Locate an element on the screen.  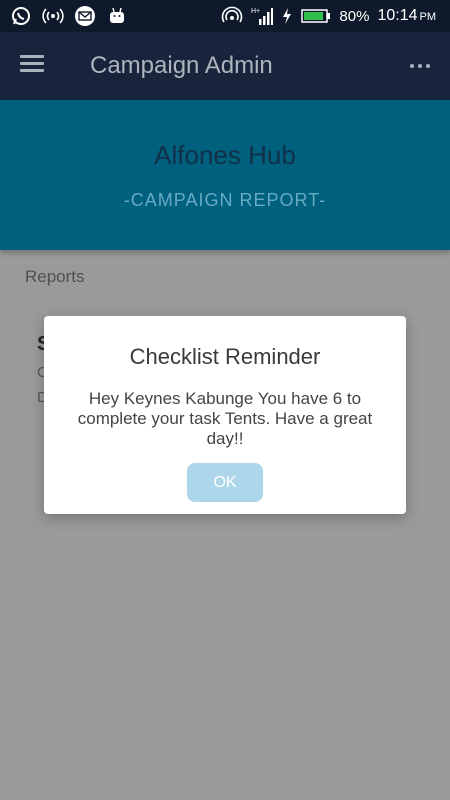
app-bar: Campaign Admin is located at coordinates (225, 66).